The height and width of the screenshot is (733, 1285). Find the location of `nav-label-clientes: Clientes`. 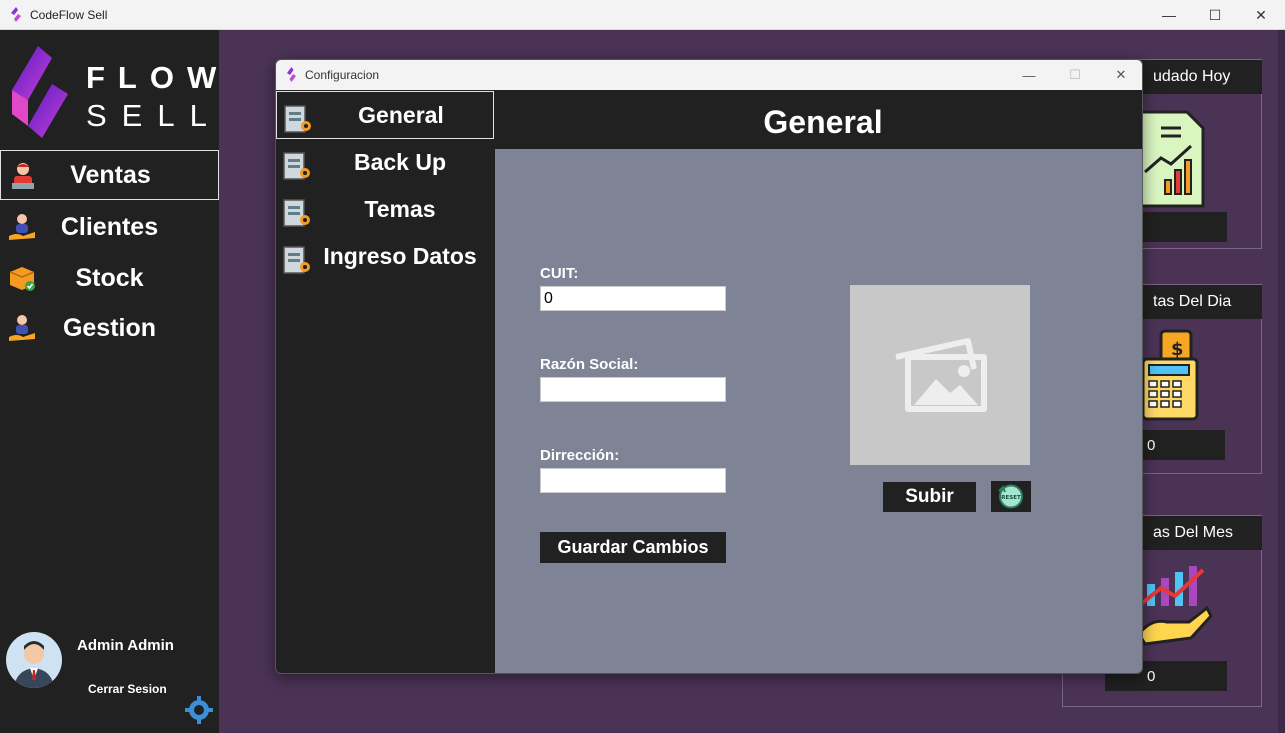

nav-label-clientes: Clientes is located at coordinates (109, 226).